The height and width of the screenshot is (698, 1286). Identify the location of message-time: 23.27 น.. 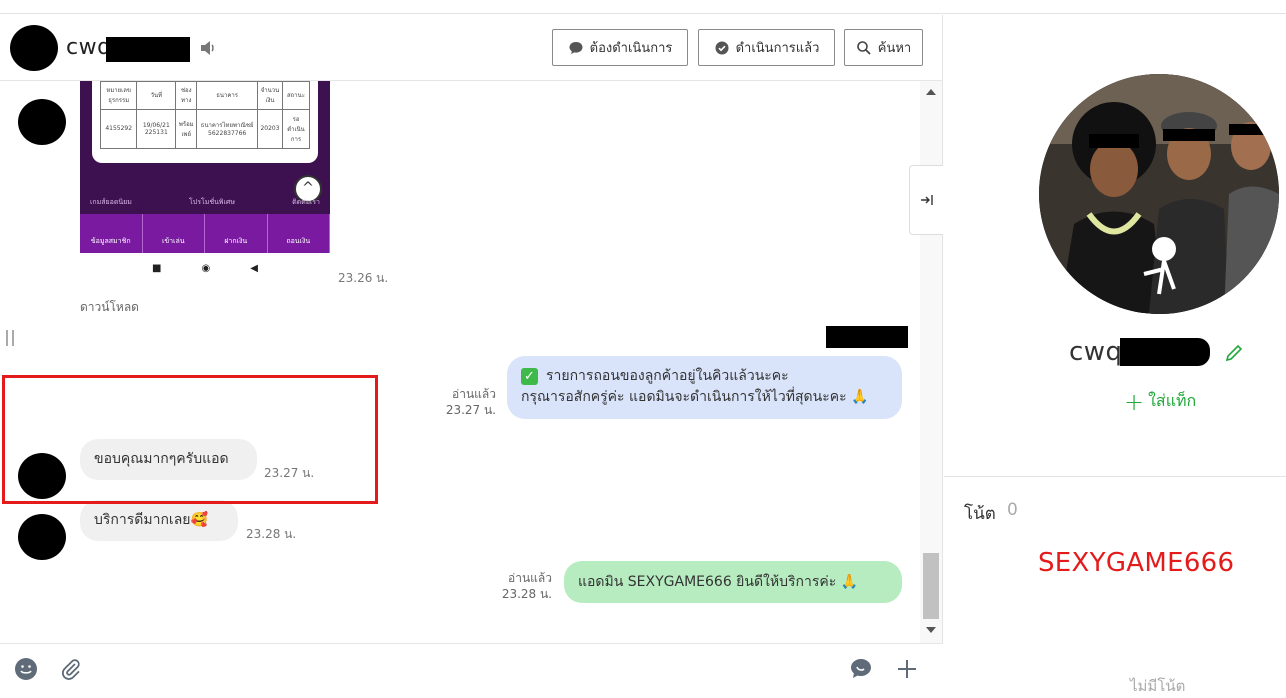
(470, 410).